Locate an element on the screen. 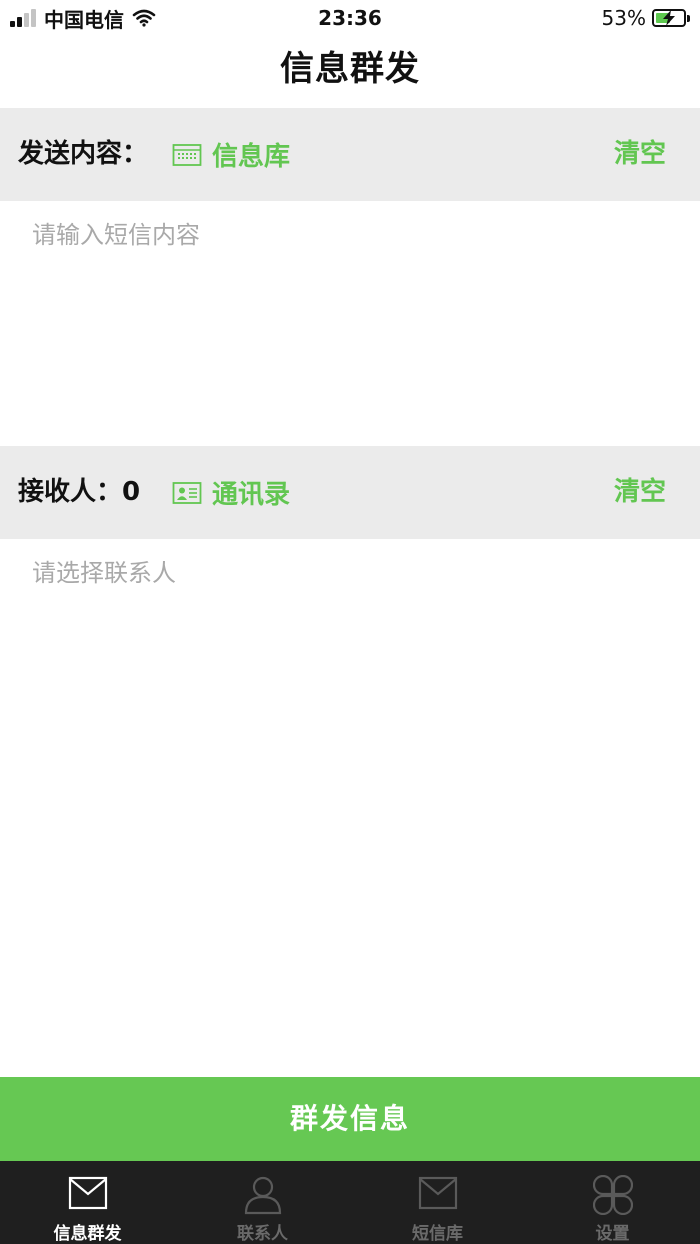  contact-card-icon is located at coordinates (187, 492).